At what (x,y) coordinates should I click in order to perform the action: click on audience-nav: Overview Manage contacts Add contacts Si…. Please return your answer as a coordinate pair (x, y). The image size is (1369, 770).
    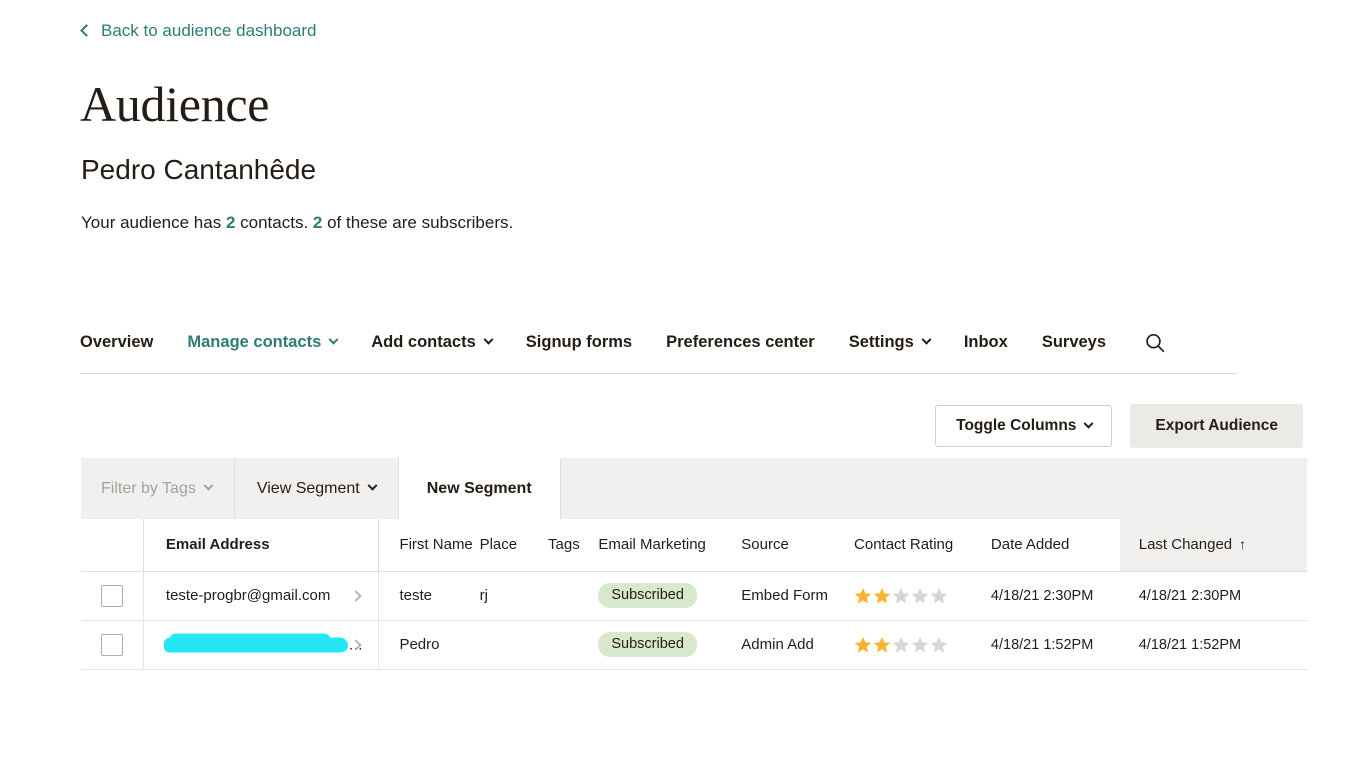
    Looking at the image, I should click on (658, 353).